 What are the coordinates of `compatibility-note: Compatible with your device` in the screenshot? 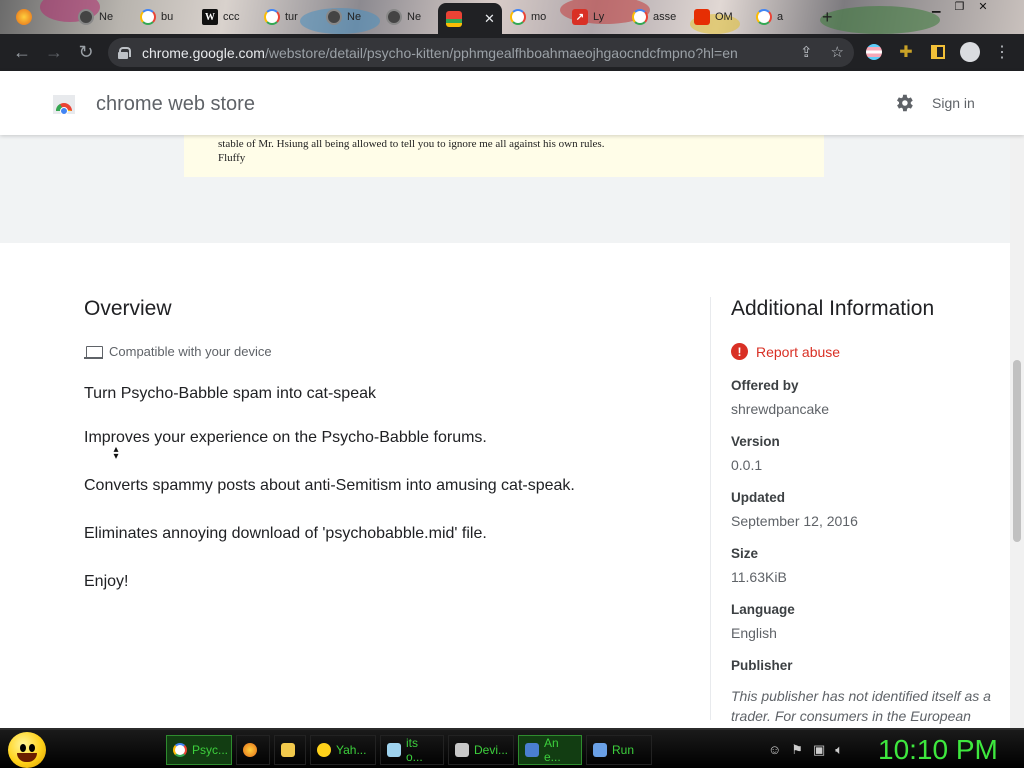 It's located at (178, 351).